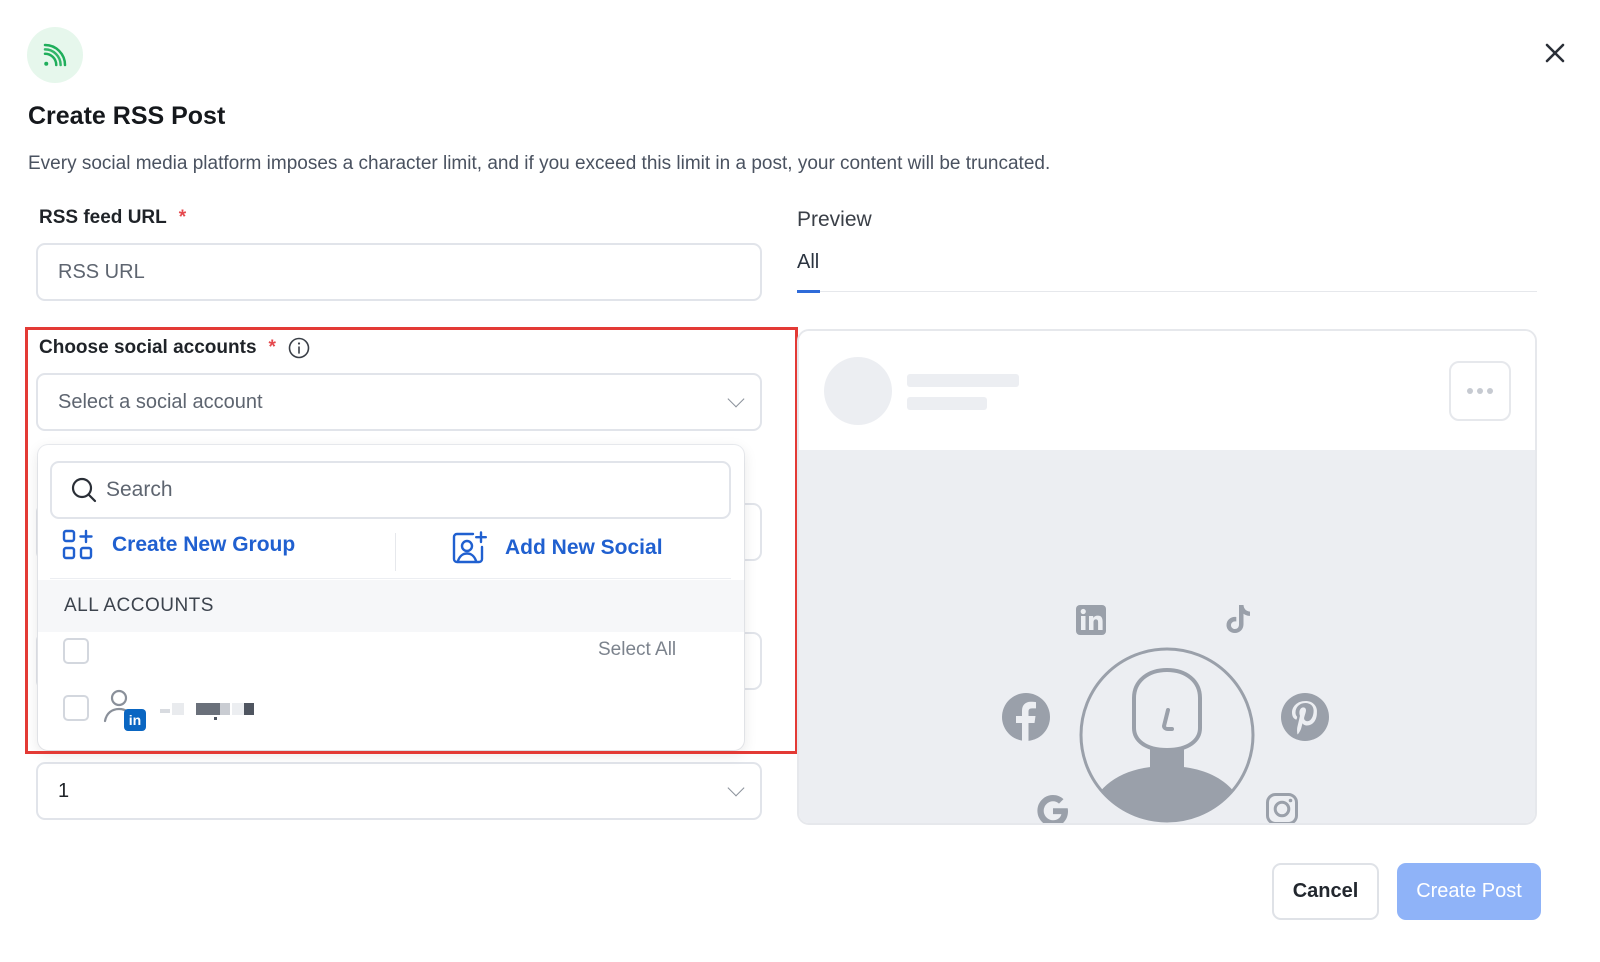 This screenshot has width=1600, height=962. What do you see at coordinates (1052, 809) in the screenshot?
I see `google-icon` at bounding box center [1052, 809].